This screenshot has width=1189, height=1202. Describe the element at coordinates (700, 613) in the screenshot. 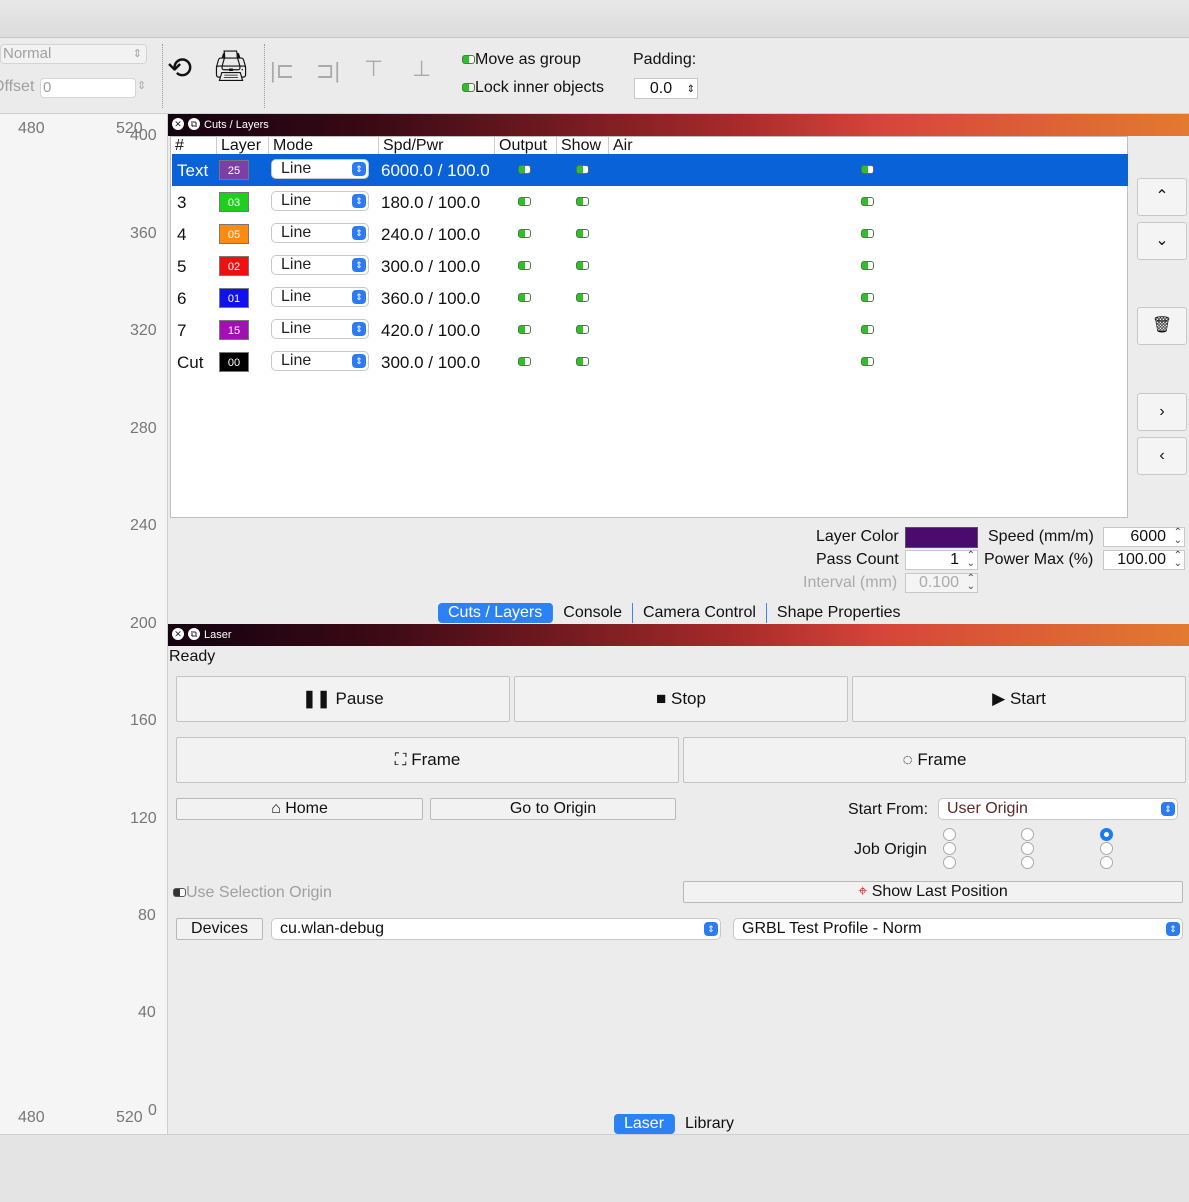

I see `tab-camera-control: Camera Control` at that location.